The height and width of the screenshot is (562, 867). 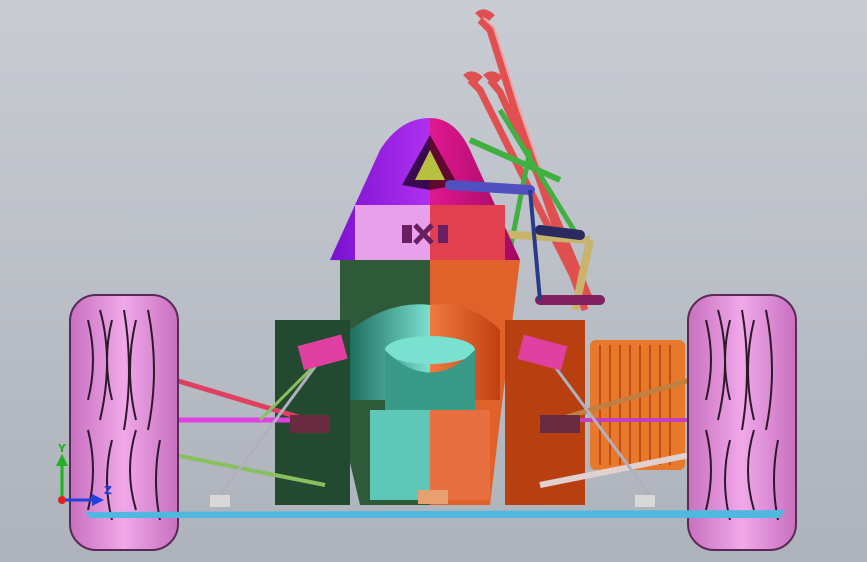 What do you see at coordinates (124, 422) in the screenshot?
I see `left-front-tire` at bounding box center [124, 422].